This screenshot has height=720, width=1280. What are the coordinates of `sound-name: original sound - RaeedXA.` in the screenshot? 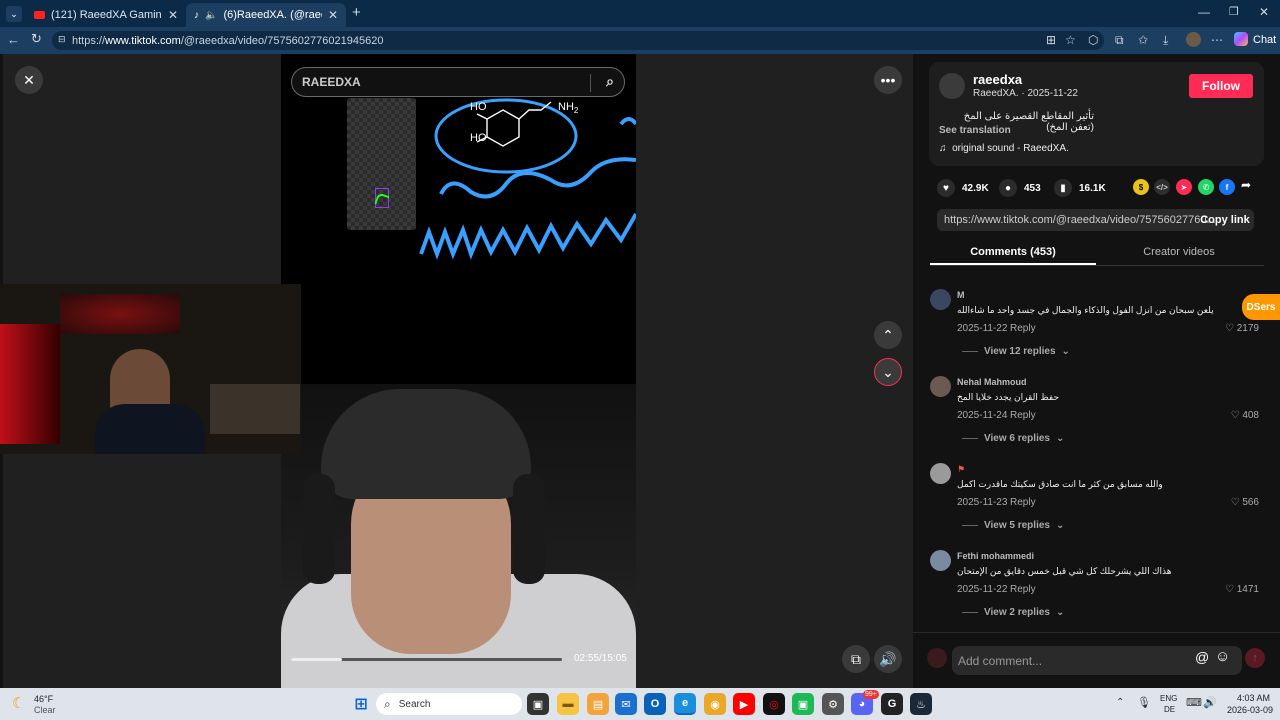 It's located at (1010, 148).